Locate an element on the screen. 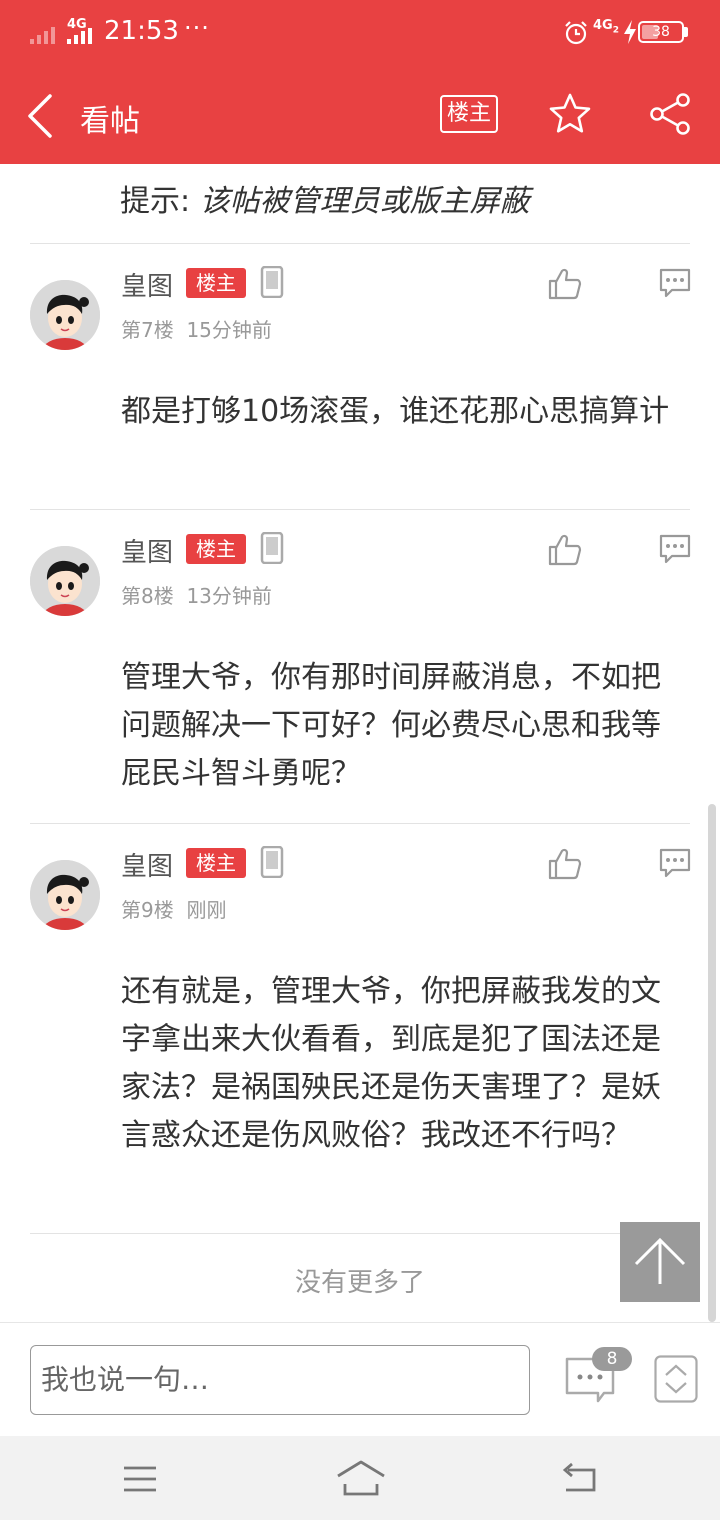 Image resolution: width=720 pixels, height=1520 pixels. system-nav-bar is located at coordinates (360, 1478).